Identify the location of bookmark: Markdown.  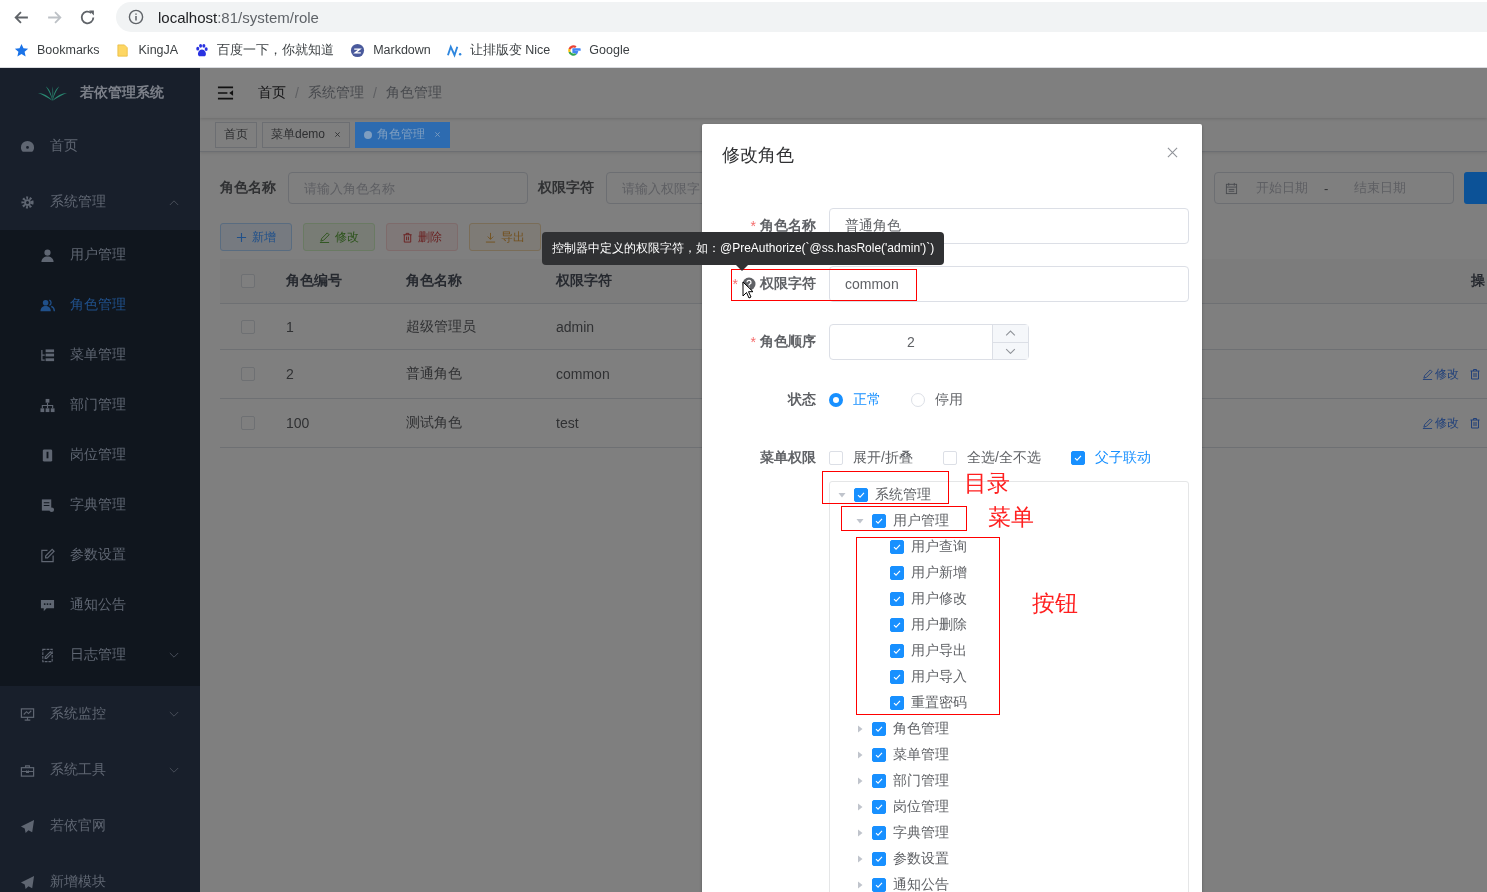
(390, 50).